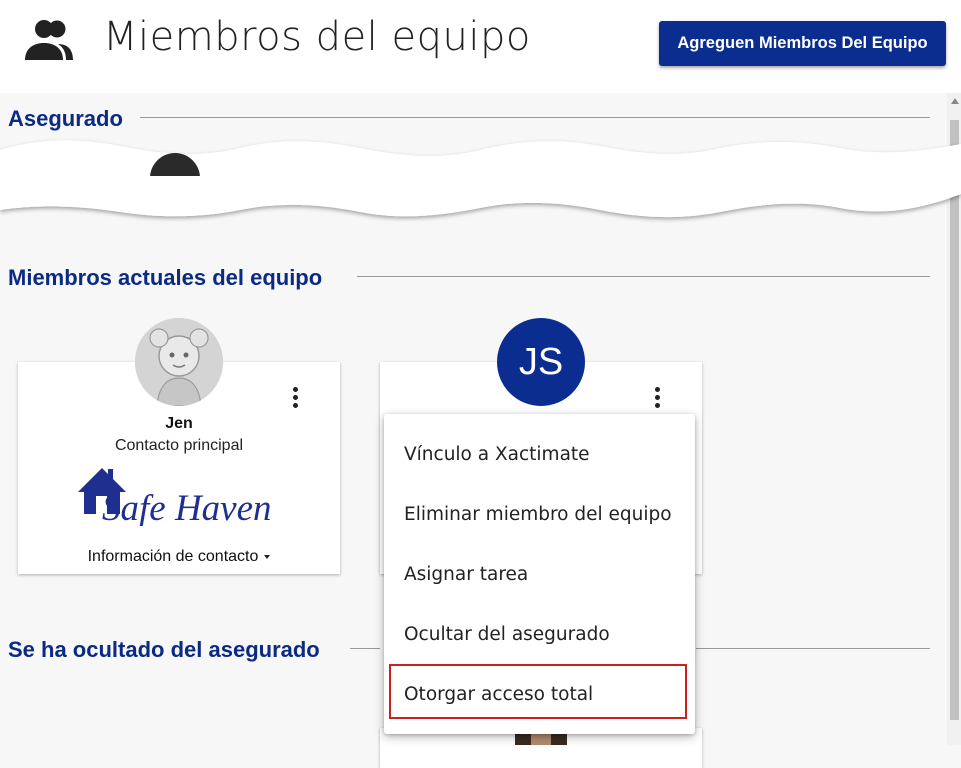 This screenshot has width=961, height=768. Describe the element at coordinates (802, 43) in the screenshot. I see `add-team-members-button: Agreguen Miembros Del Equipo` at that location.